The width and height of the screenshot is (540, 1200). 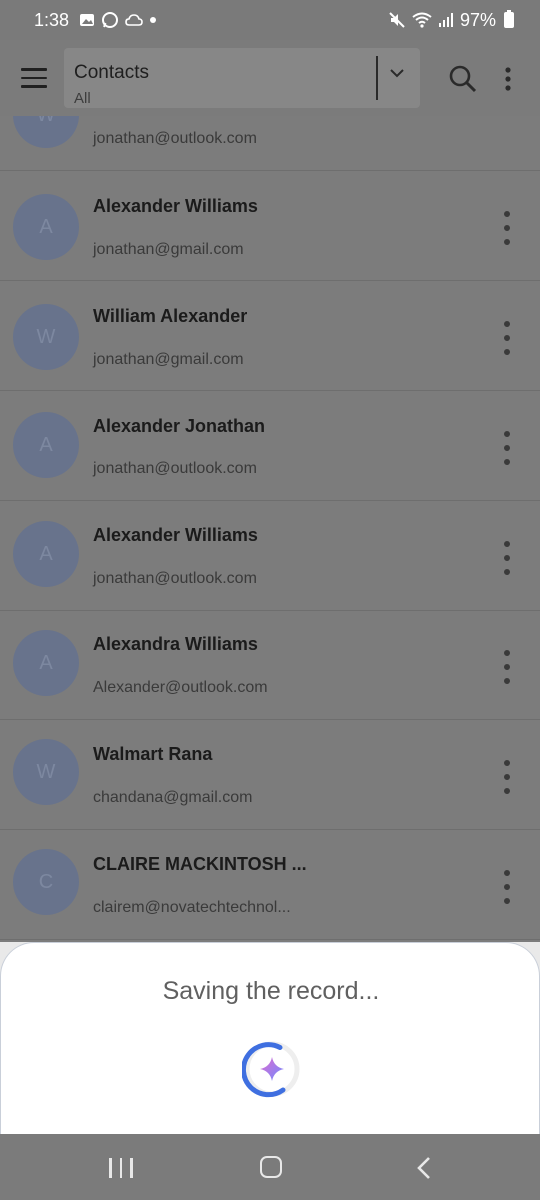 I want to click on contact-name: Walmart Rana, so click(x=153, y=754).